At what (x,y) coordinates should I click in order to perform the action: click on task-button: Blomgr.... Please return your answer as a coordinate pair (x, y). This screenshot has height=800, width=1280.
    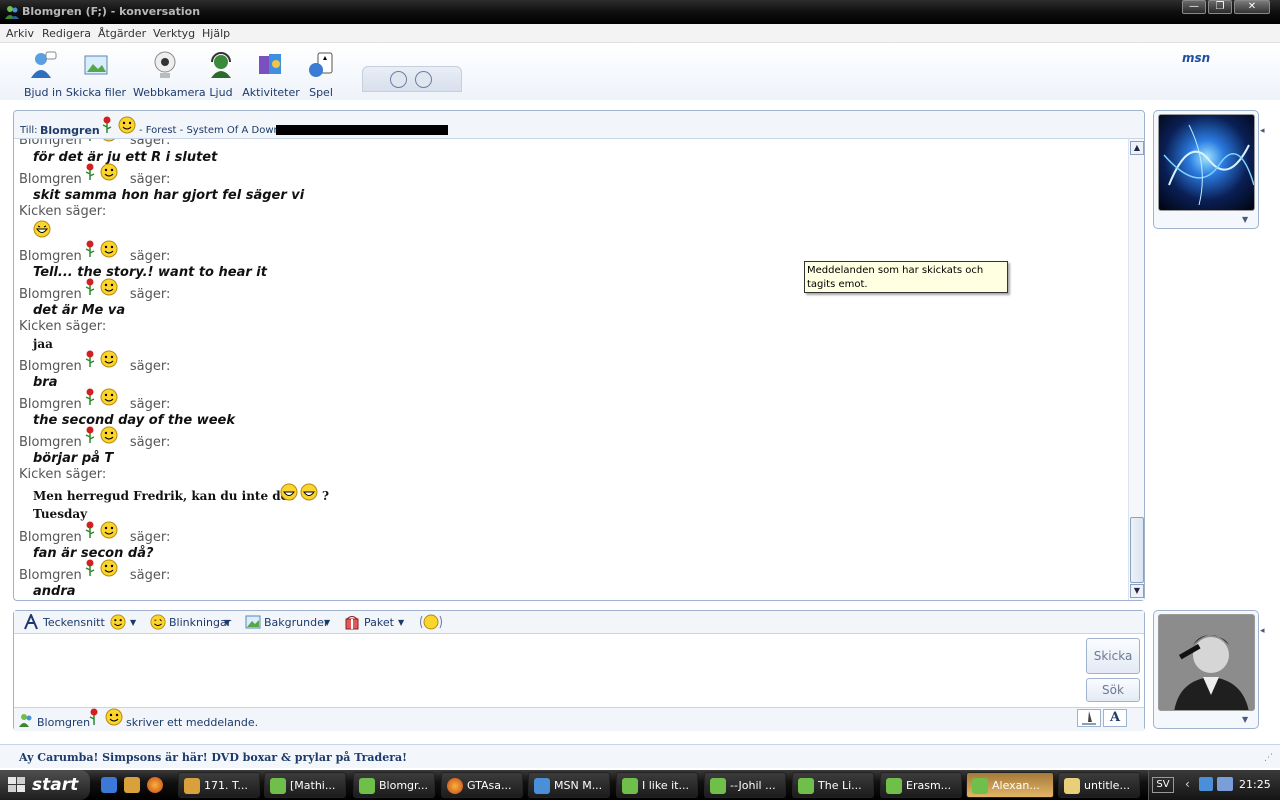
    Looking at the image, I should click on (394, 785).